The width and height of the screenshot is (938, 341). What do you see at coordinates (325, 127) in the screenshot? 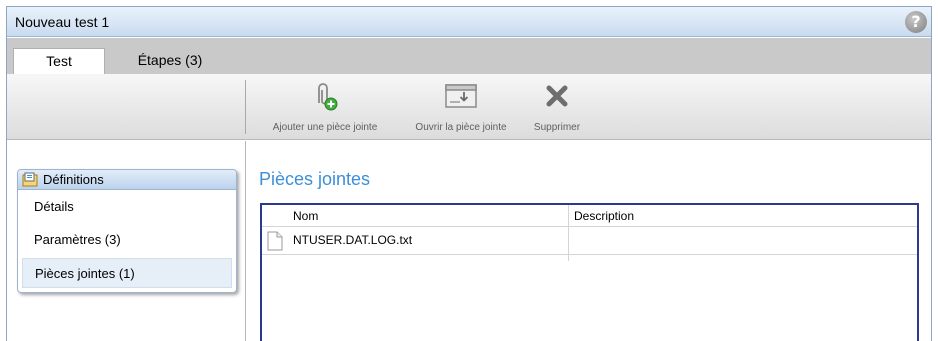
I see `add-attachment-label: Ajouter une pièce jointe` at bounding box center [325, 127].